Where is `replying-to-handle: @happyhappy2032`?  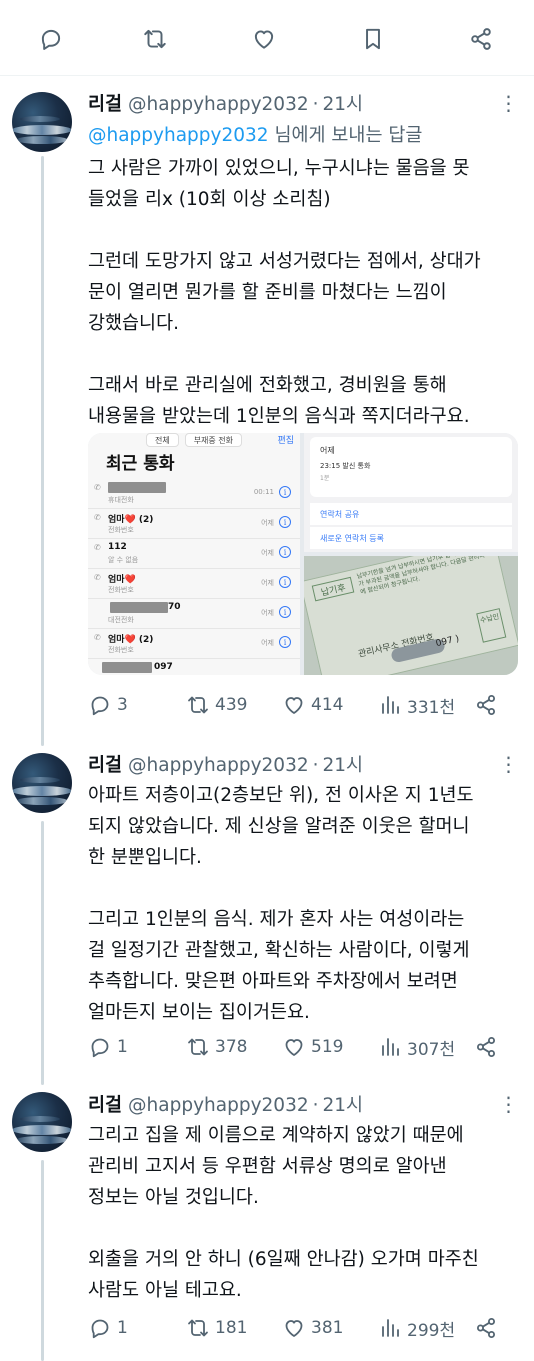
replying-to-handle: @happyhappy2032 is located at coordinates (178, 135).